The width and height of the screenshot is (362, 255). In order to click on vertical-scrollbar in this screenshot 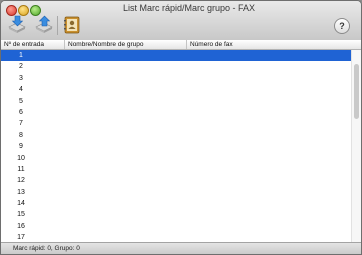, I will do `click(356, 146)`.